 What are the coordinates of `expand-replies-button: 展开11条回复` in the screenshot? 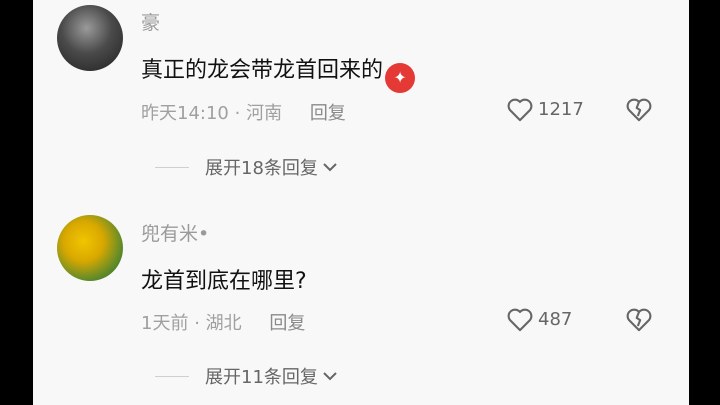 It's located at (246, 376).